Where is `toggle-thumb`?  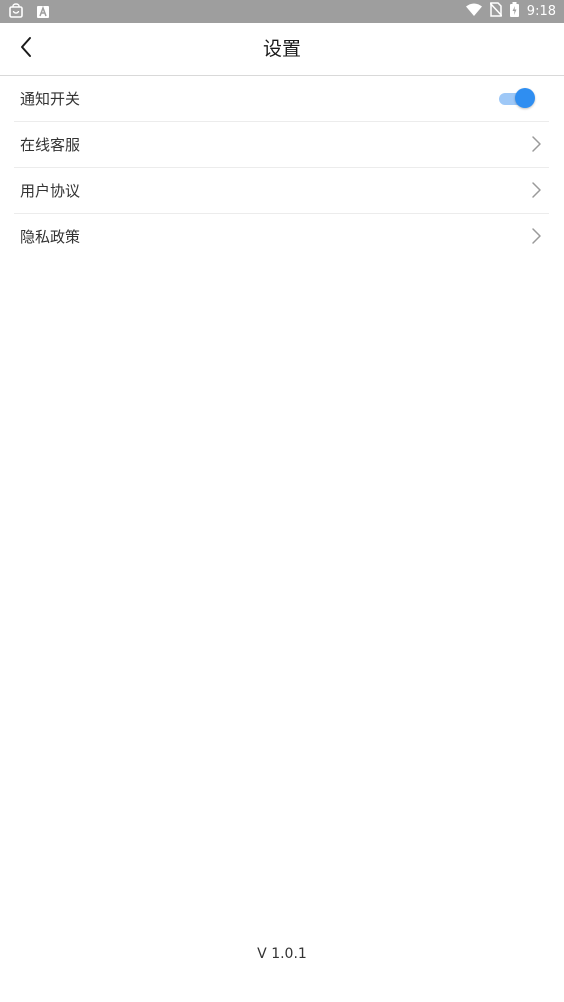 toggle-thumb is located at coordinates (525, 98).